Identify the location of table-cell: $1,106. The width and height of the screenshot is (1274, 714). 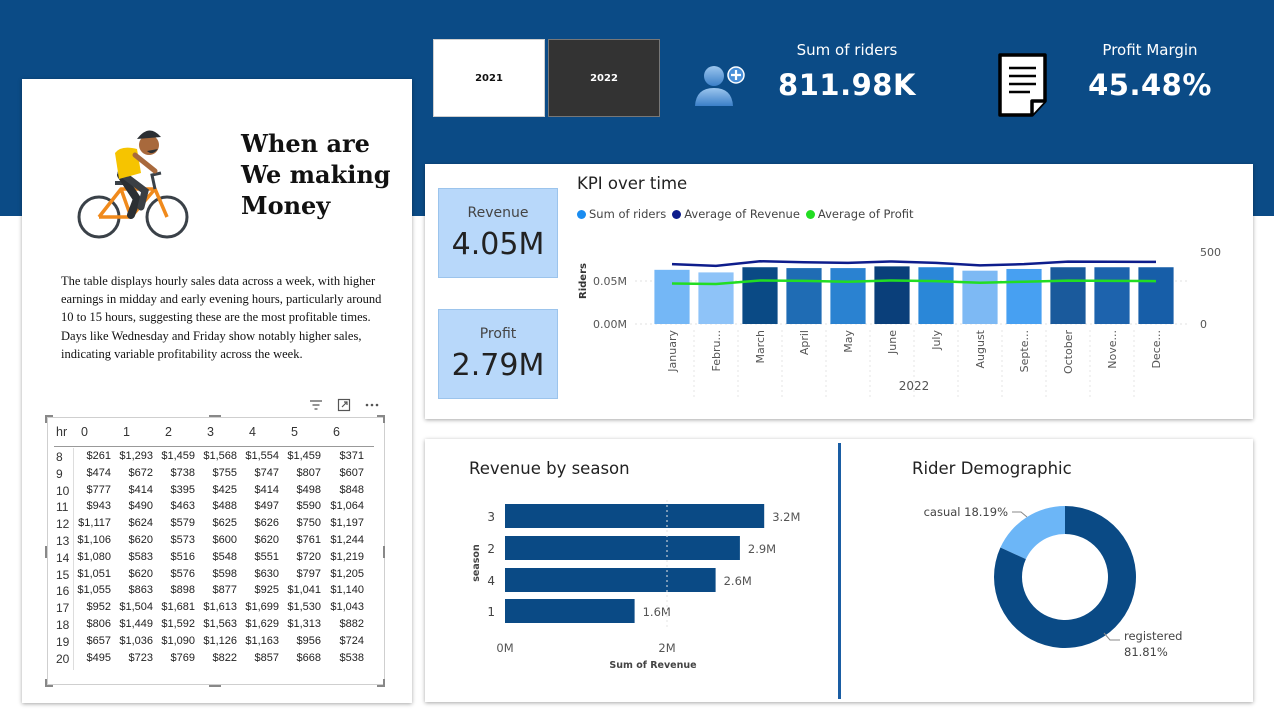
(94, 540).